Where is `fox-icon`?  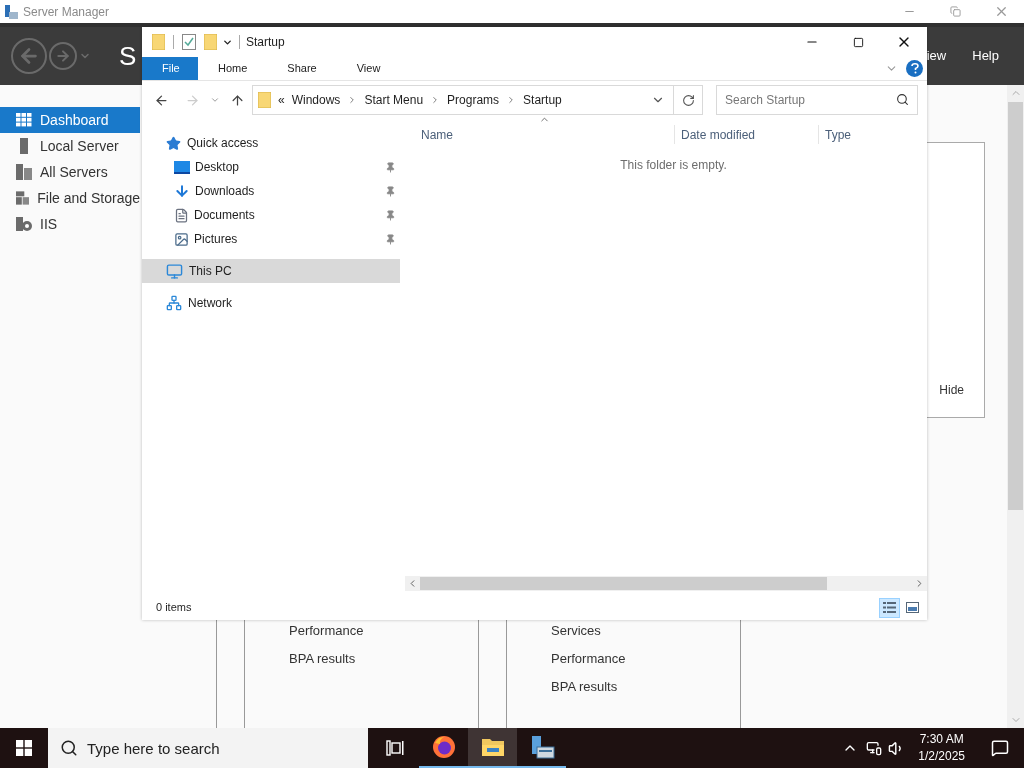
fox-icon is located at coordinates (443, 747).